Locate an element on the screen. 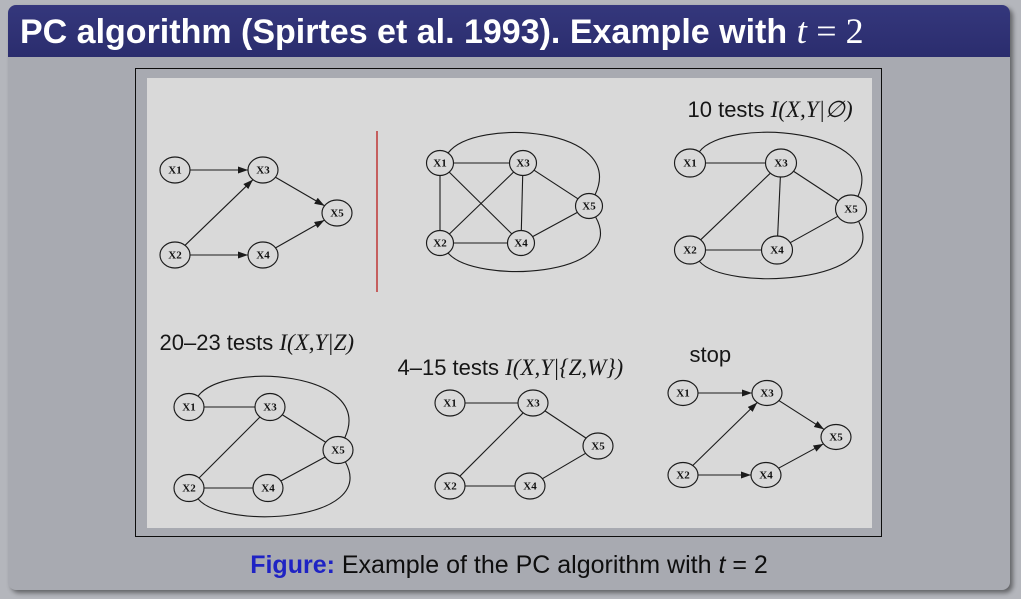 Image resolution: width=1021 pixels, height=599 pixels. graph-panel-6: X1 X2 X3 X4 X5 is located at coordinates (759, 433).